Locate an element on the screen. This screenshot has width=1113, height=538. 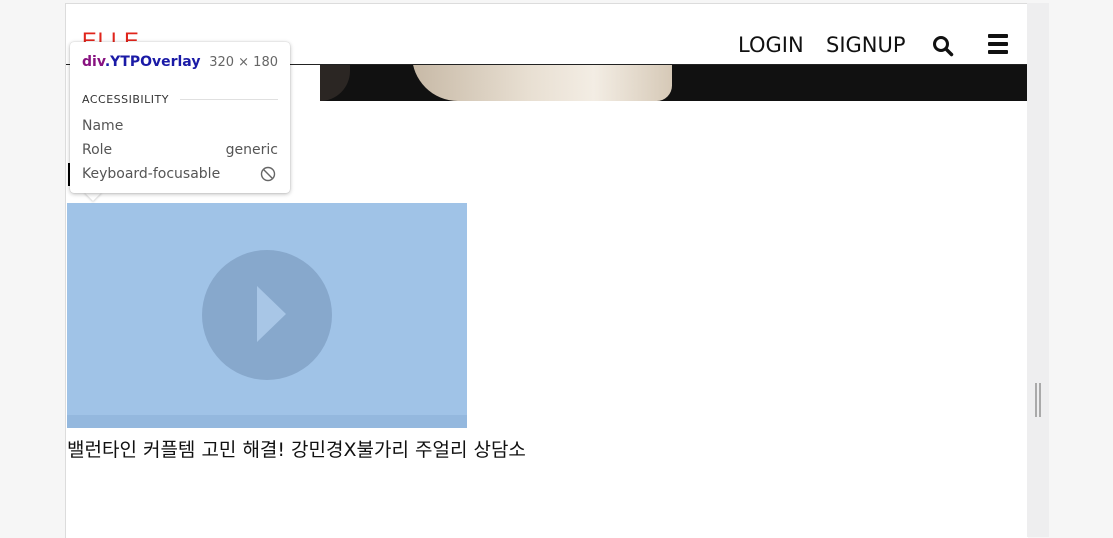
hero-image-strip is located at coordinates (674, 83).